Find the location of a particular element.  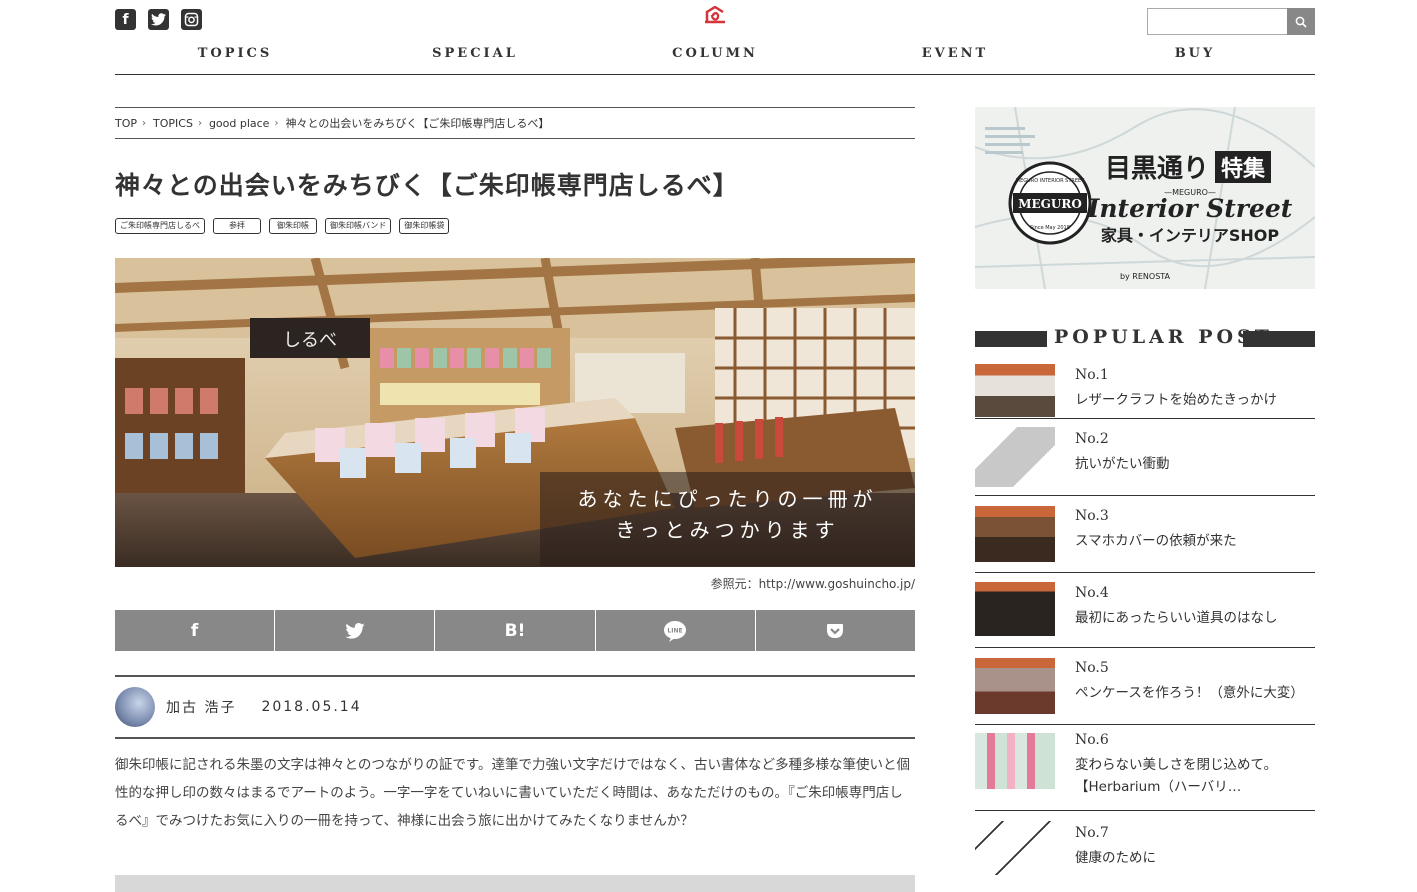

social-links: f is located at coordinates (158, 19).